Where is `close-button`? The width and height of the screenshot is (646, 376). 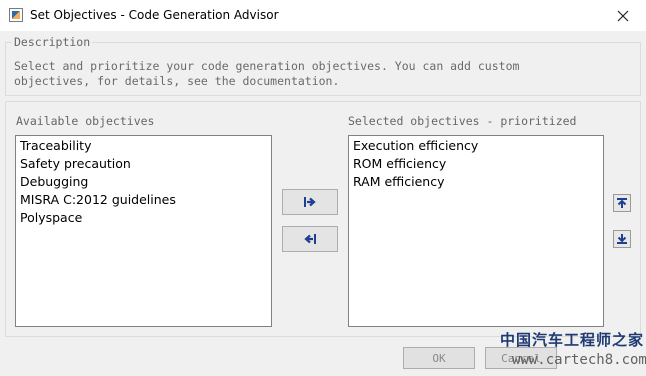 close-button is located at coordinates (623, 15).